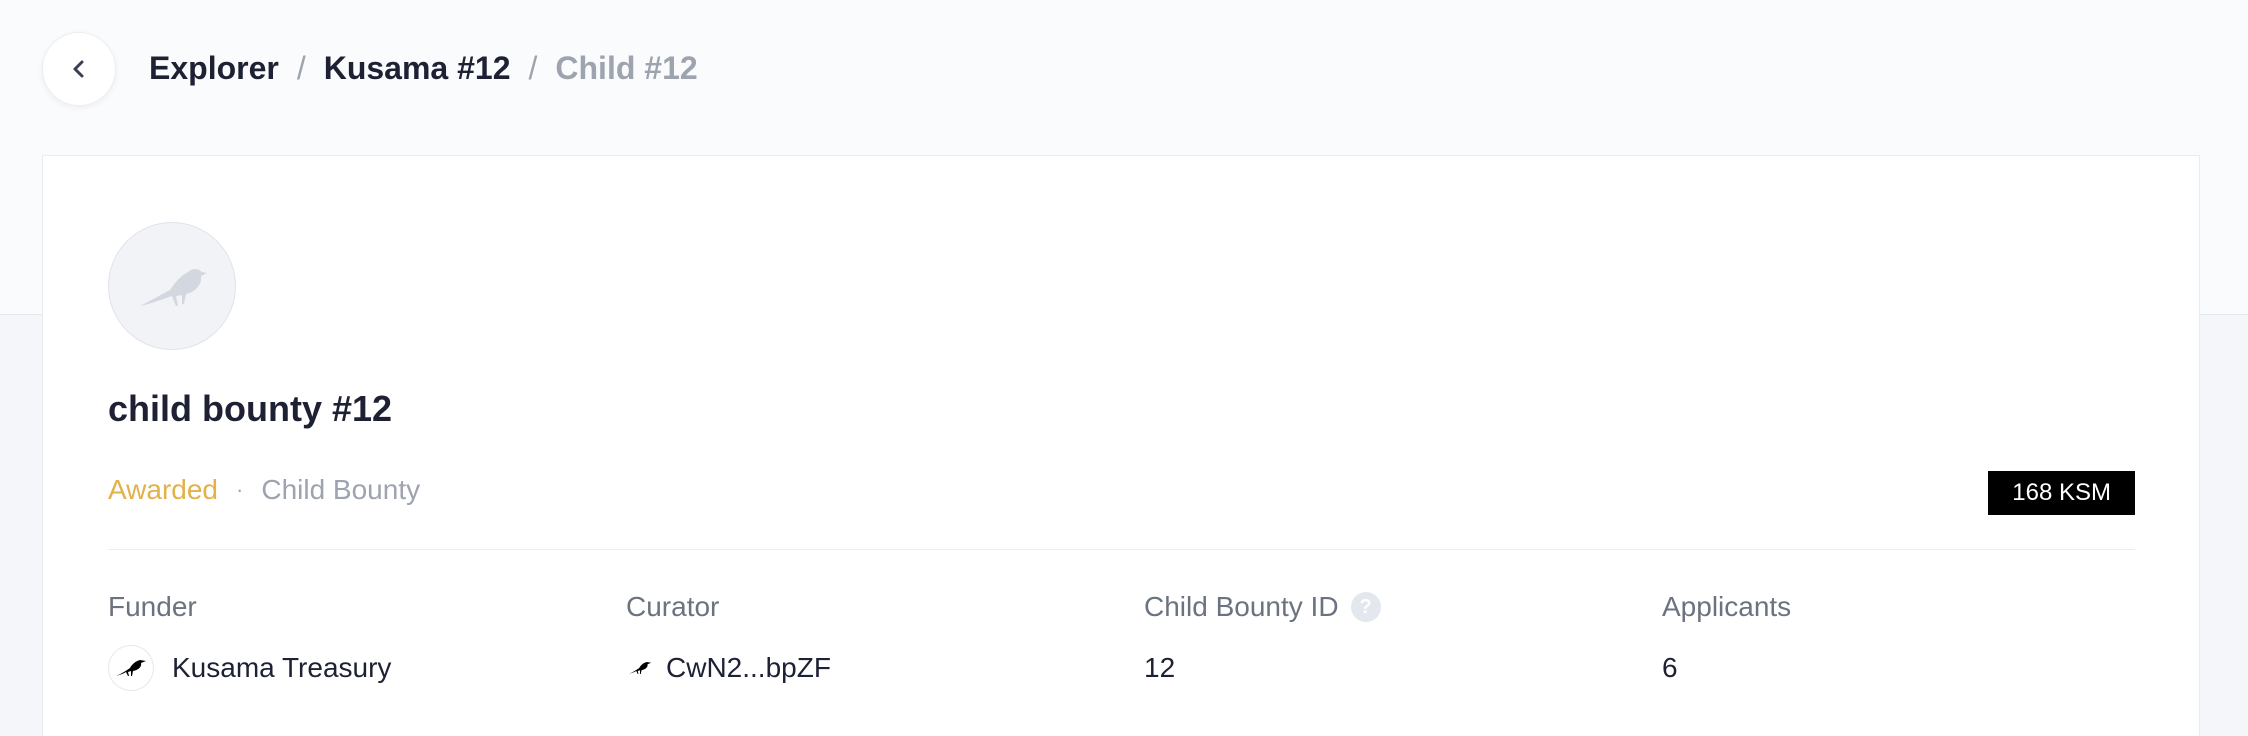 This screenshot has height=736, width=2248. Describe the element at coordinates (1160, 667) in the screenshot. I see `child-bounty-id-value: 12` at that location.